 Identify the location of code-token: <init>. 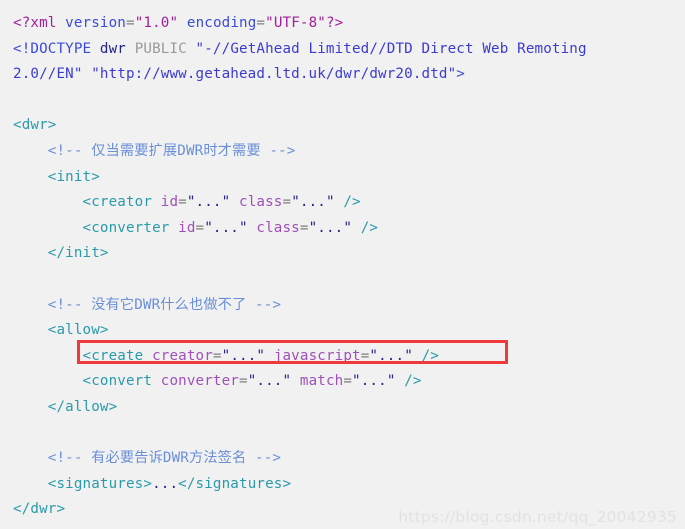
(56, 176).